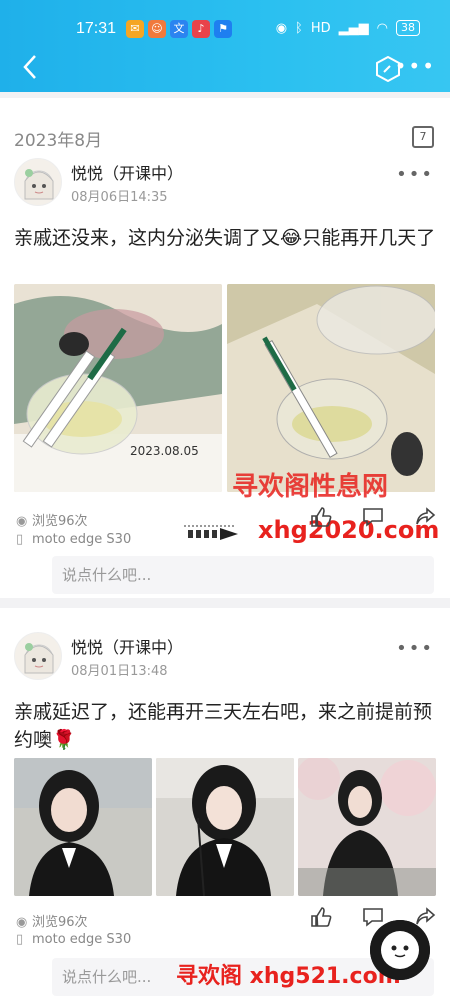 This screenshot has height=1000, width=450. I want to click on bluetooth-icon: ᛒ, so click(299, 28).